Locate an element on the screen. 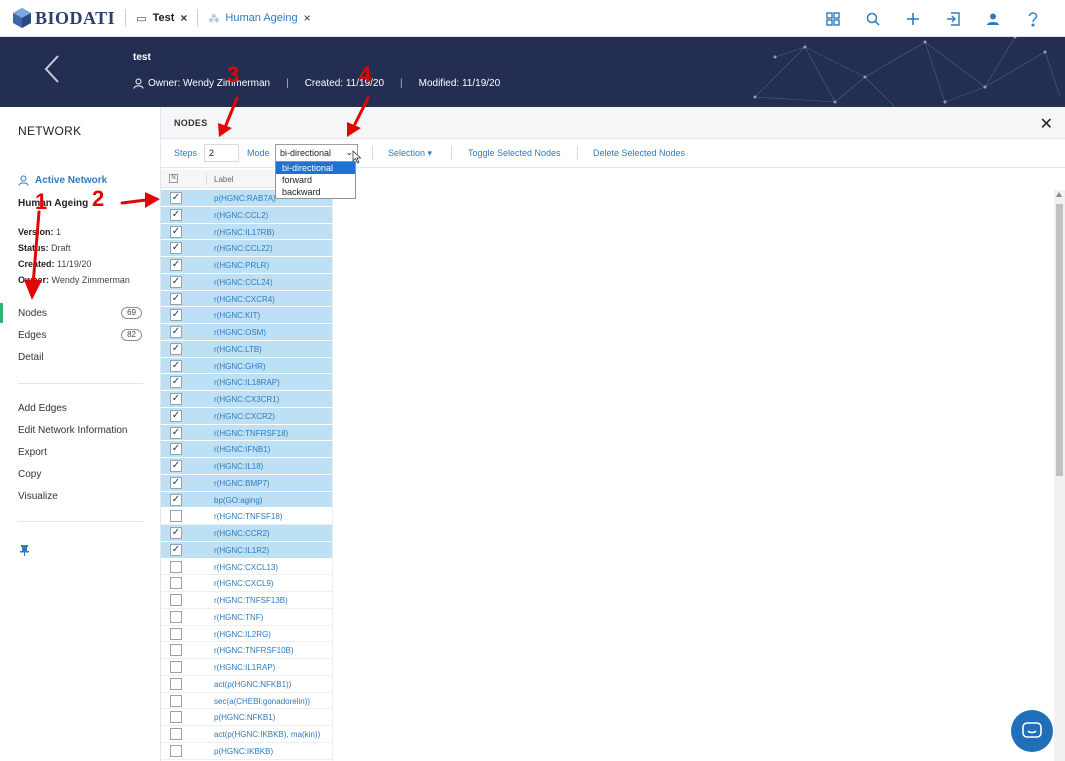 Image resolution: width=1065 pixels, height=761 pixels. mode-option-bi-directional: bi-directional is located at coordinates (315, 168).